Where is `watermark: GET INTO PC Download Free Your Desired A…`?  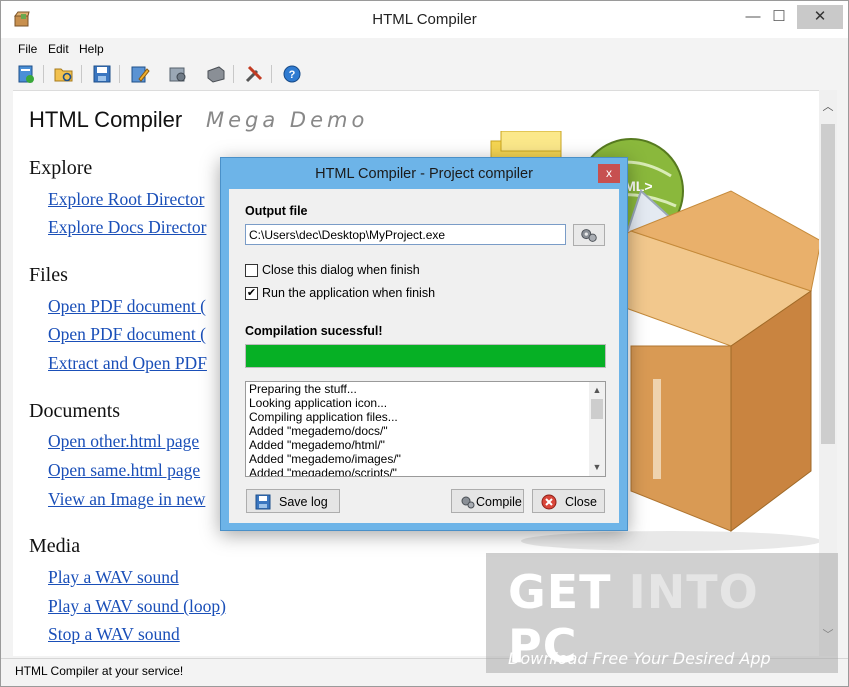
watermark: GET INTO PC Download Free Your Desired A… is located at coordinates (662, 613).